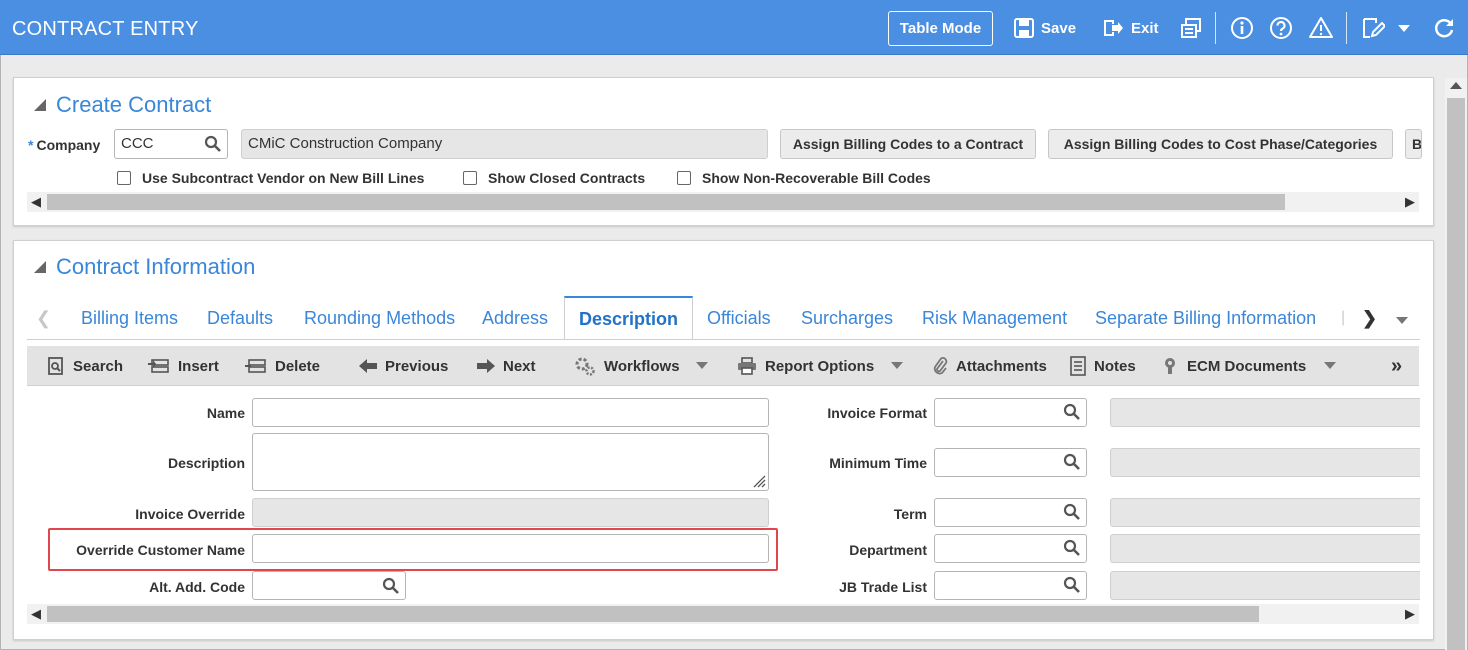 This screenshot has width=1468, height=650. I want to click on contract-info-header: Contract Information, so click(144, 267).